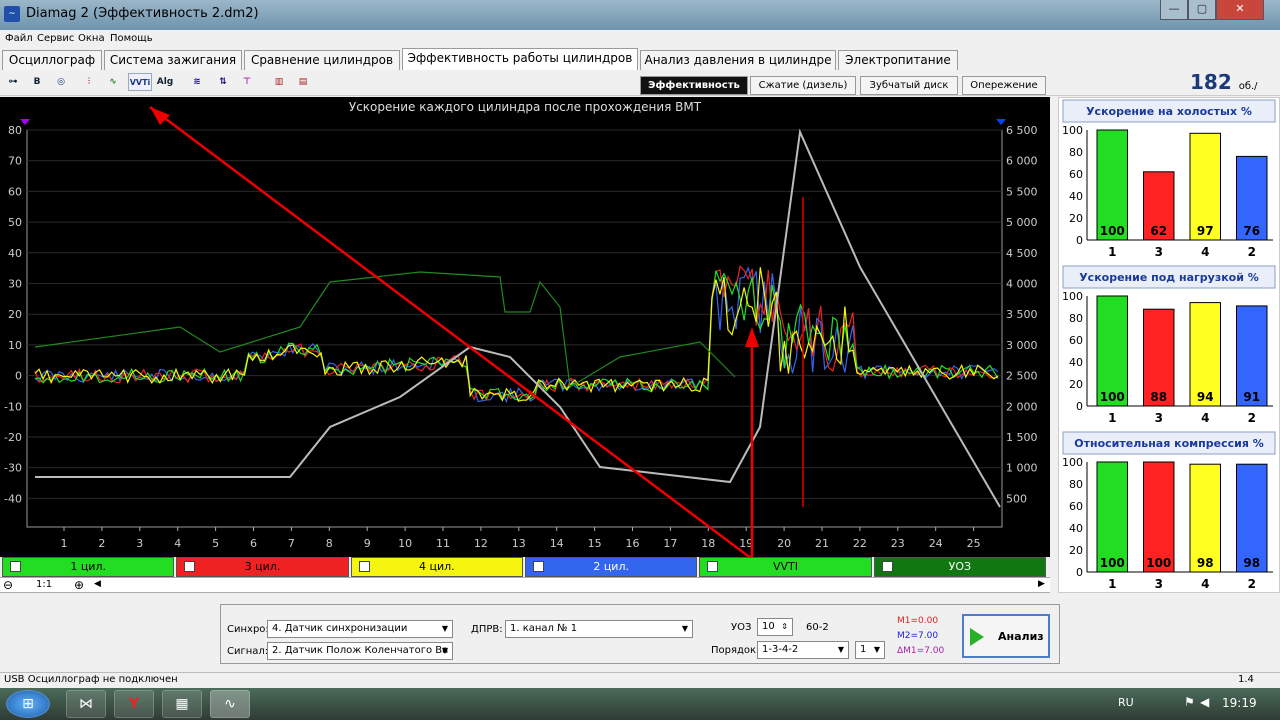 Image resolution: width=1280 pixels, height=720 pixels. Describe the element at coordinates (15, 222) in the screenshot. I see `y-left-tick-label: 50` at that location.